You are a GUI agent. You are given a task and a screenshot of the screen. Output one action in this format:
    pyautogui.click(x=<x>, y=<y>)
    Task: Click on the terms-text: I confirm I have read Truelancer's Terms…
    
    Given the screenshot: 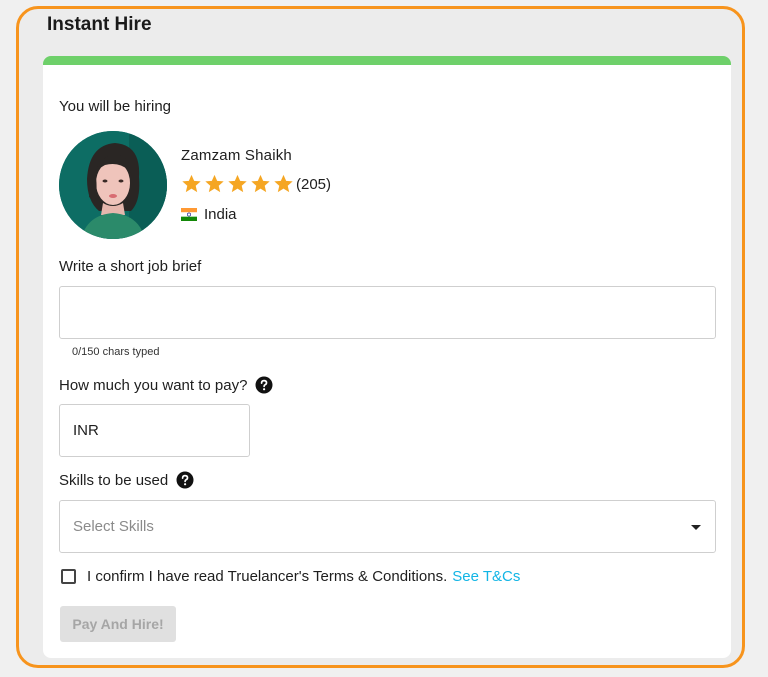 What is the action you would take?
    pyautogui.click(x=267, y=576)
    